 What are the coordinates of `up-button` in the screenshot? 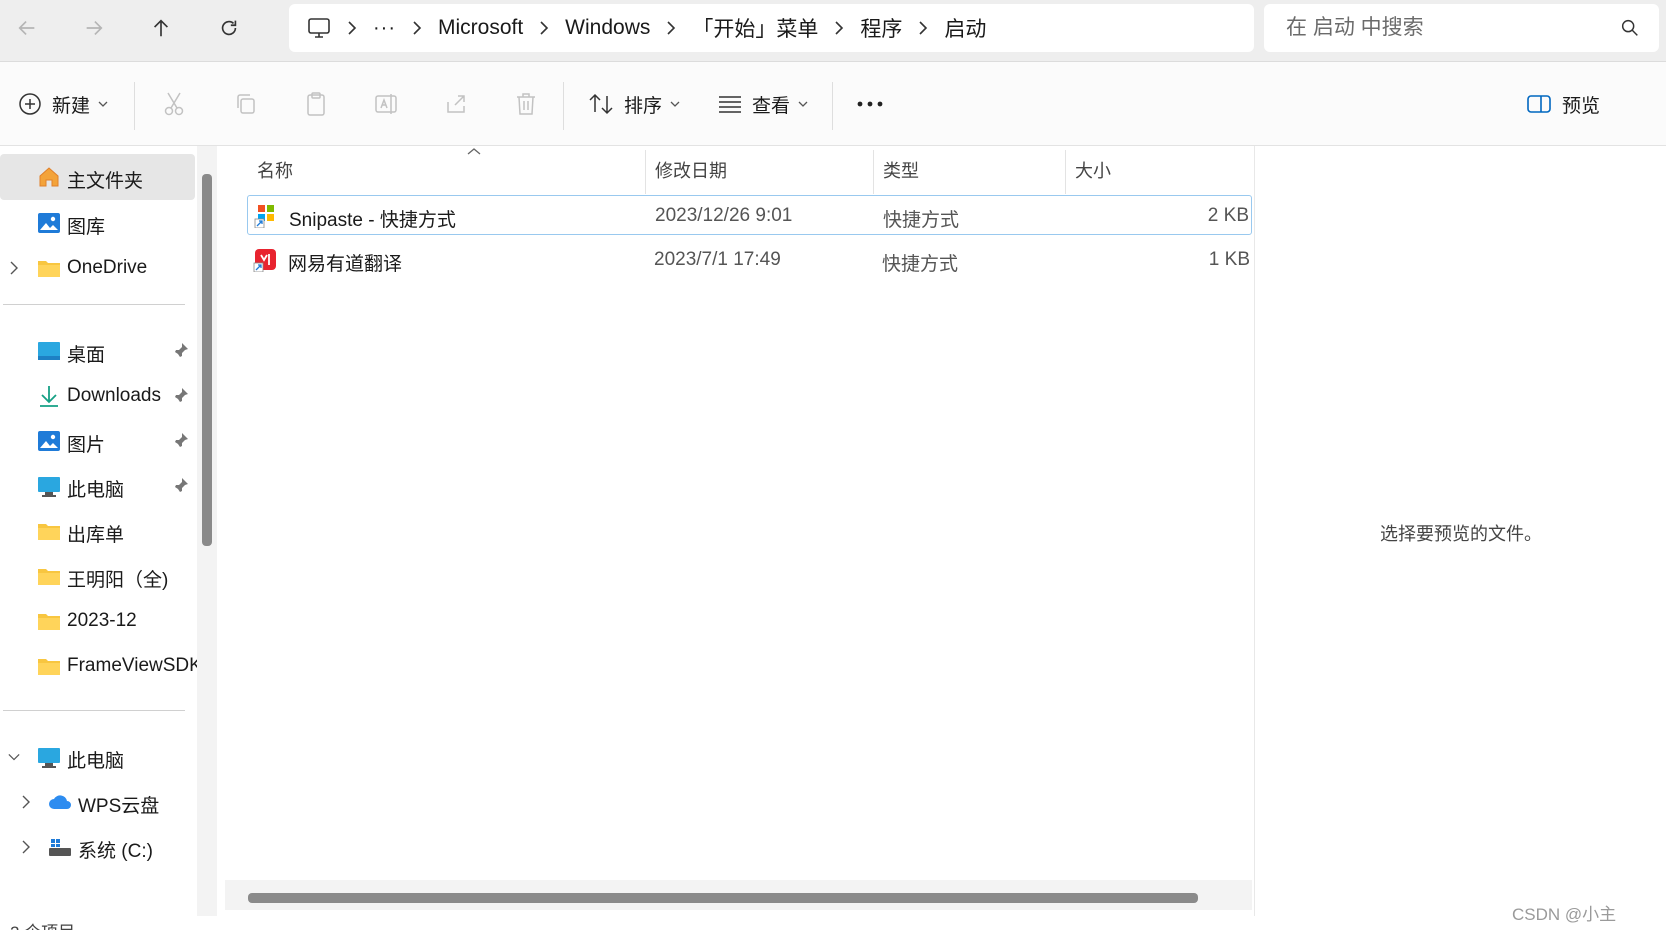 It's located at (161, 28).